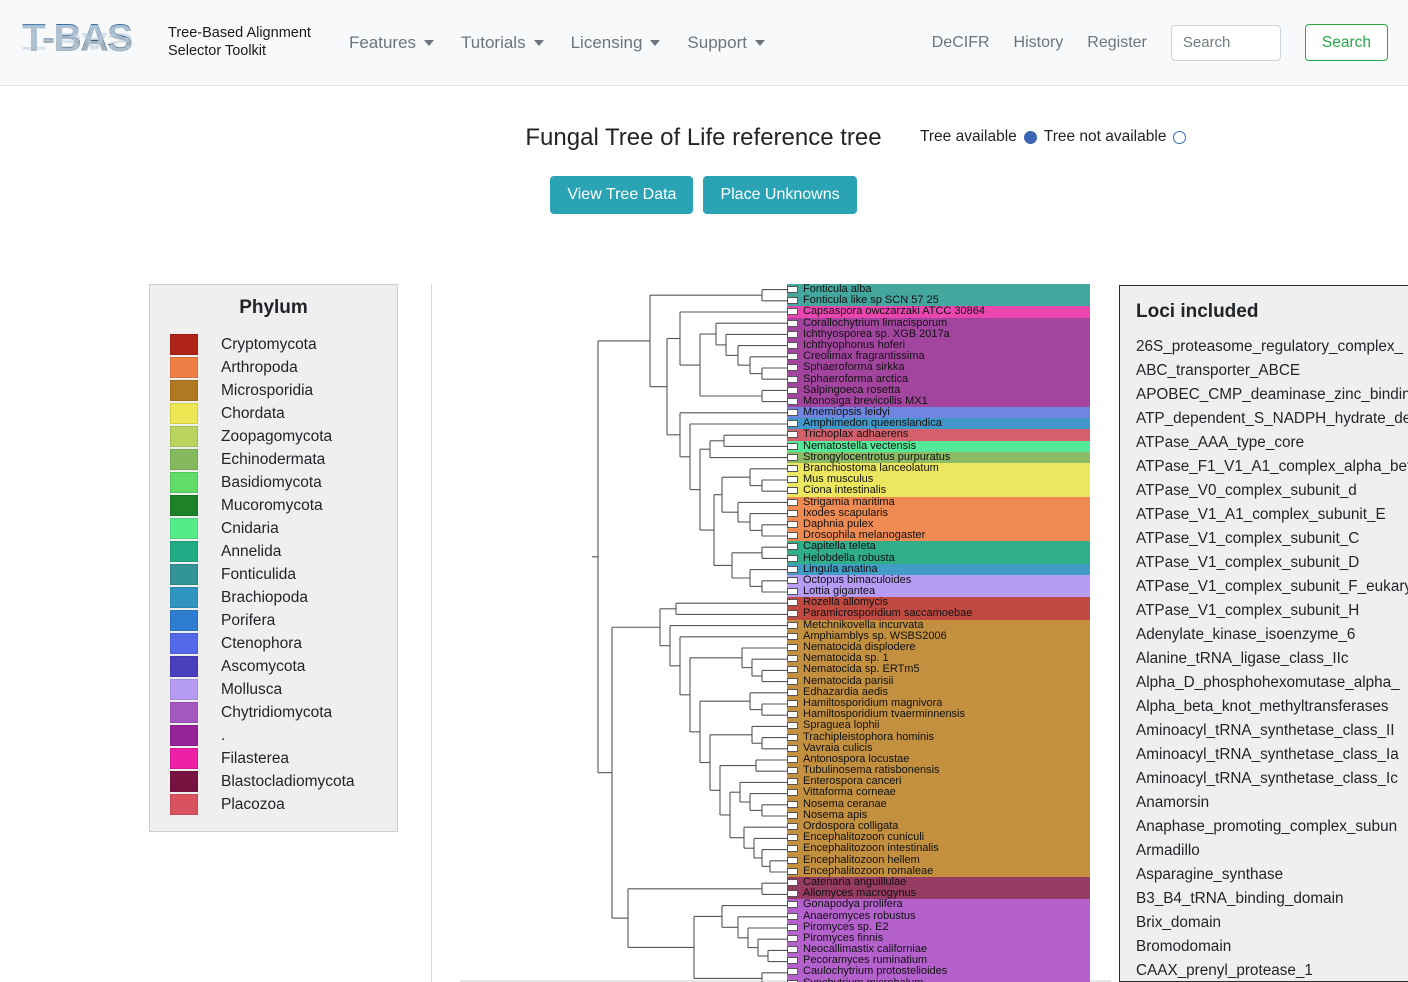 The image size is (1408, 982). Describe the element at coordinates (283, 413) in the screenshot. I see `legend-item: Chordata` at that location.